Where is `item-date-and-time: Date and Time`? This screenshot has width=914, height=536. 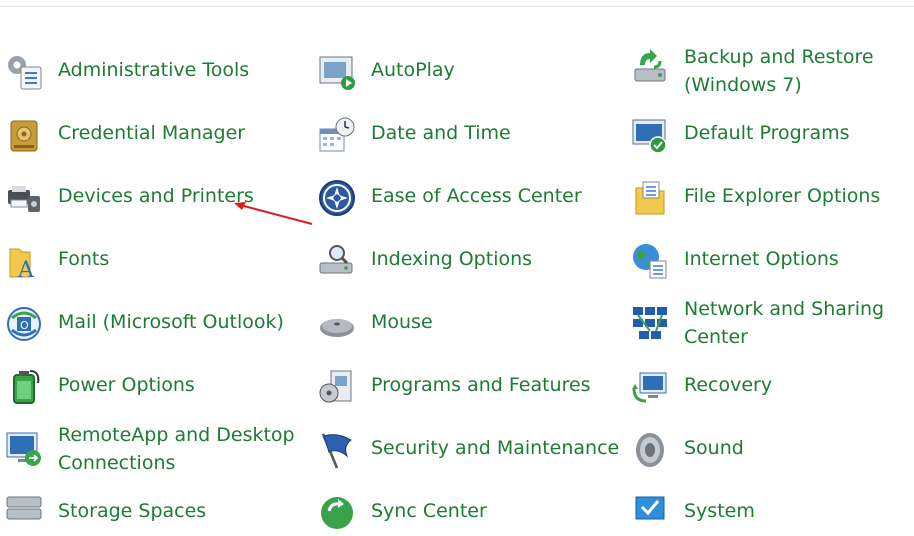
item-date-and-time: Date and Time is located at coordinates (465, 133).